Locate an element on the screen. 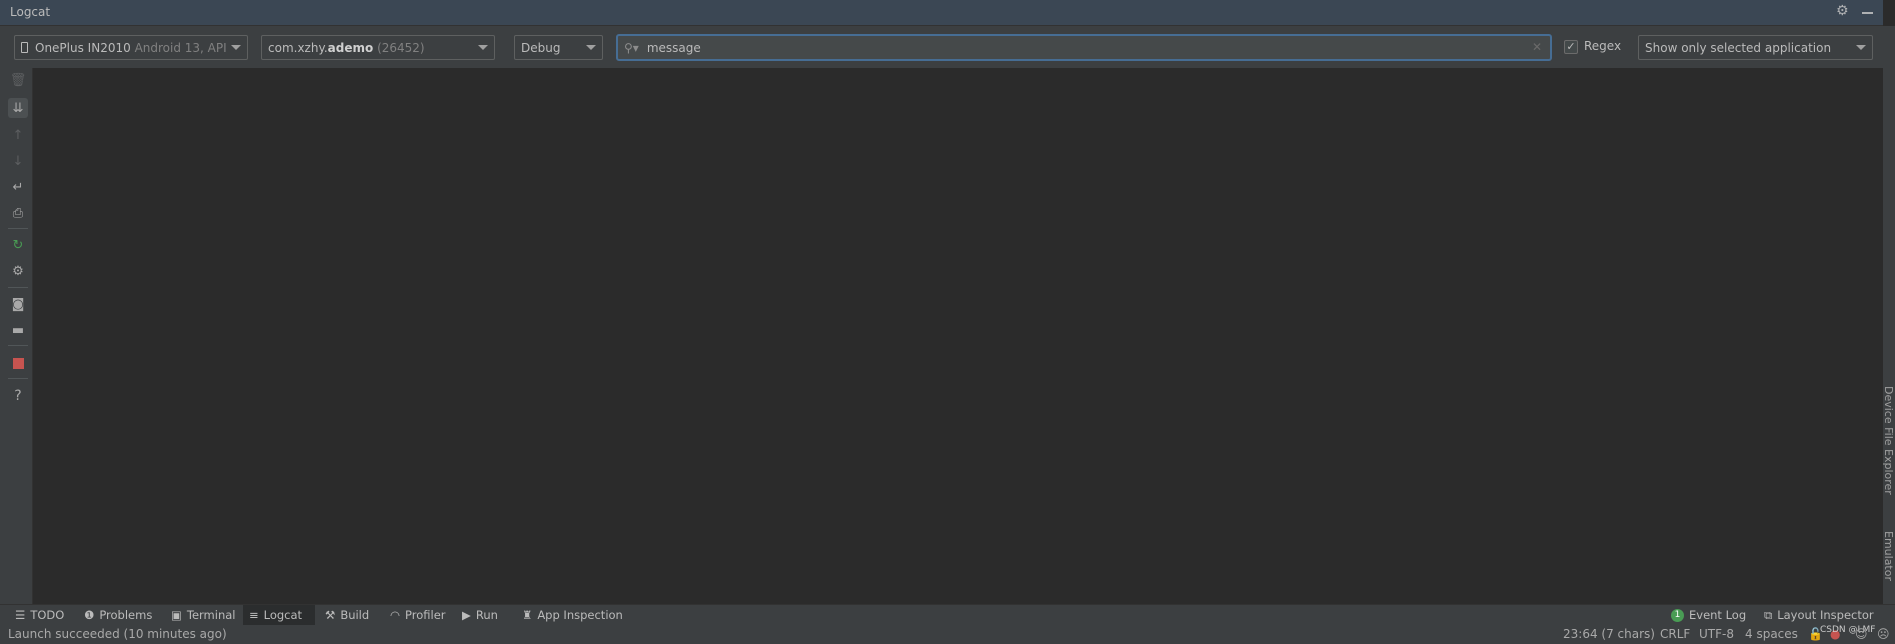 Image resolution: width=1895 pixels, height=644 pixels. tab-run: ▶ Run is located at coordinates (480, 615).